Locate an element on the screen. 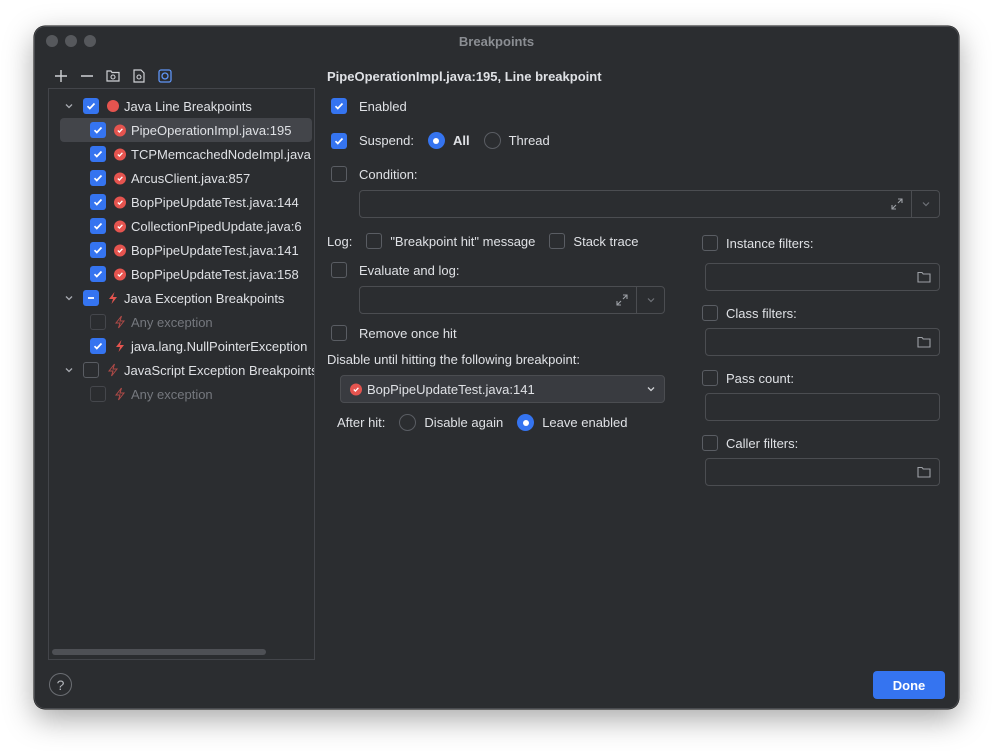 Image resolution: width=993 pixels, height=751 pixels. breakpoint-dot-icon is located at coordinates (113, 106).